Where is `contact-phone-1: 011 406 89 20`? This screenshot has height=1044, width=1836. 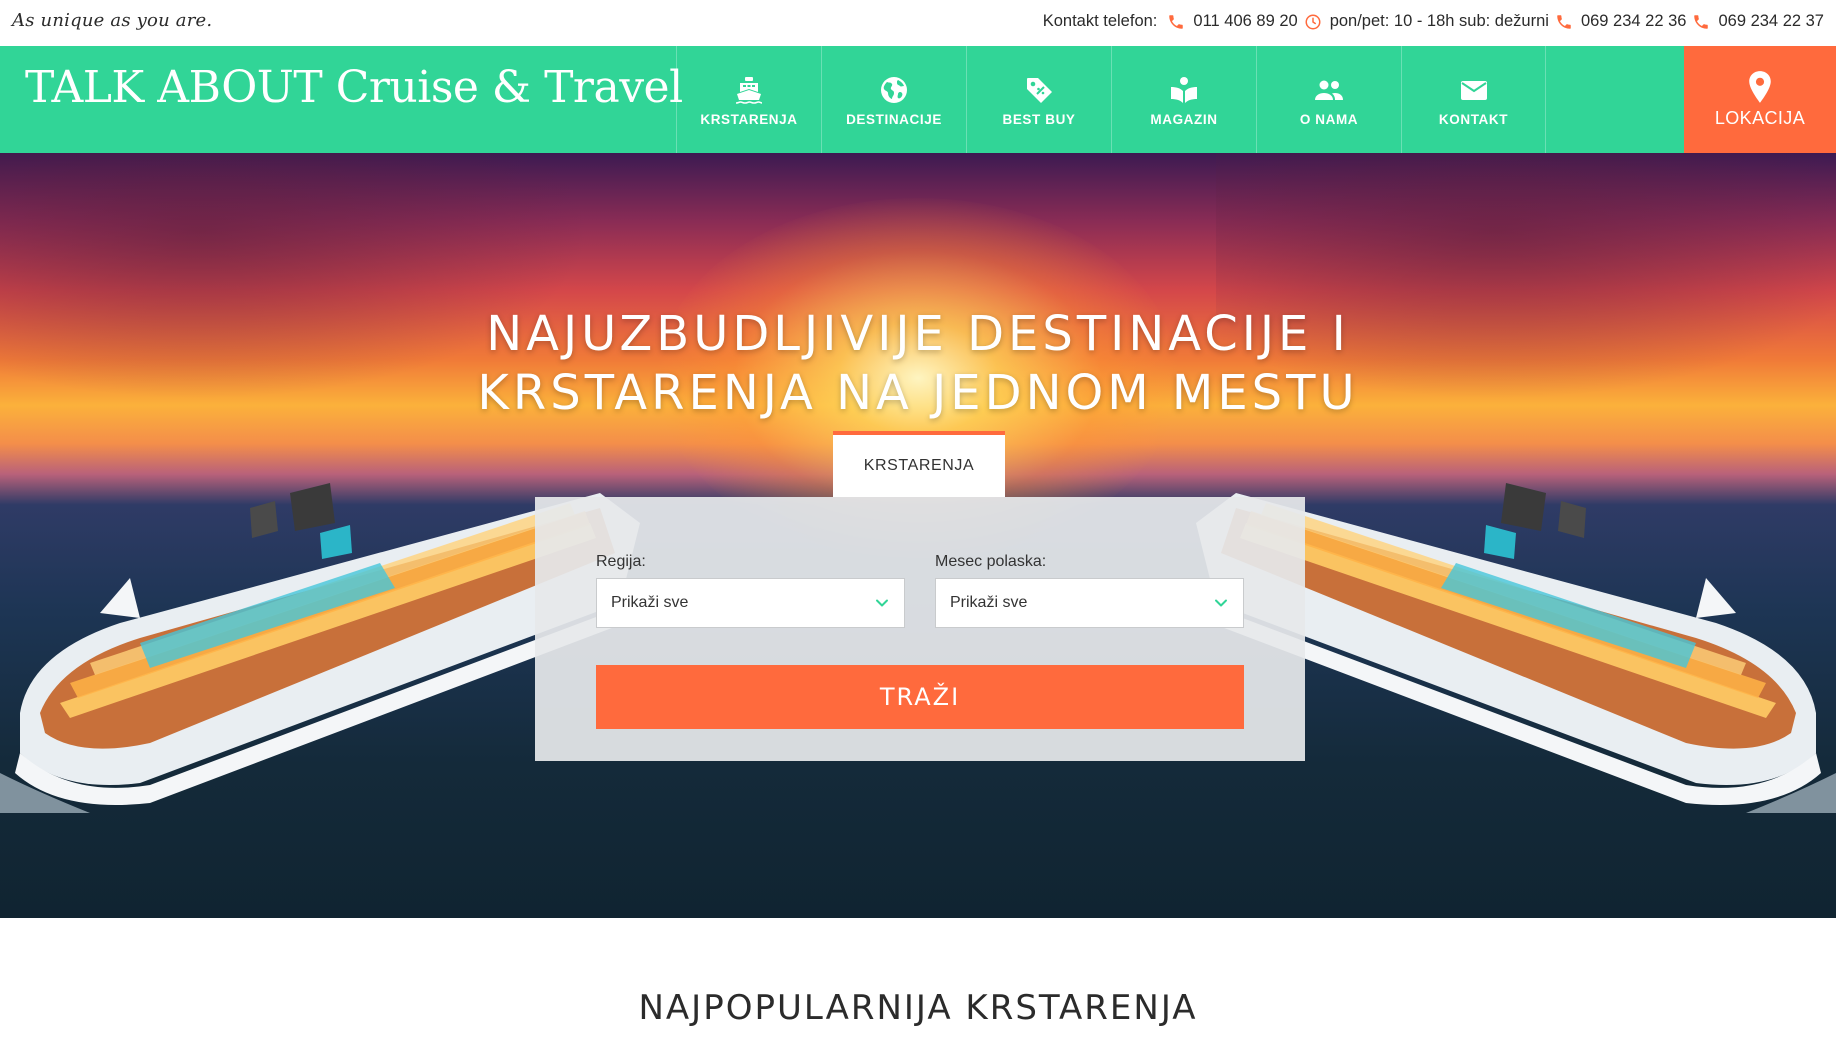 contact-phone-1: 011 406 89 20 is located at coordinates (1232, 21).